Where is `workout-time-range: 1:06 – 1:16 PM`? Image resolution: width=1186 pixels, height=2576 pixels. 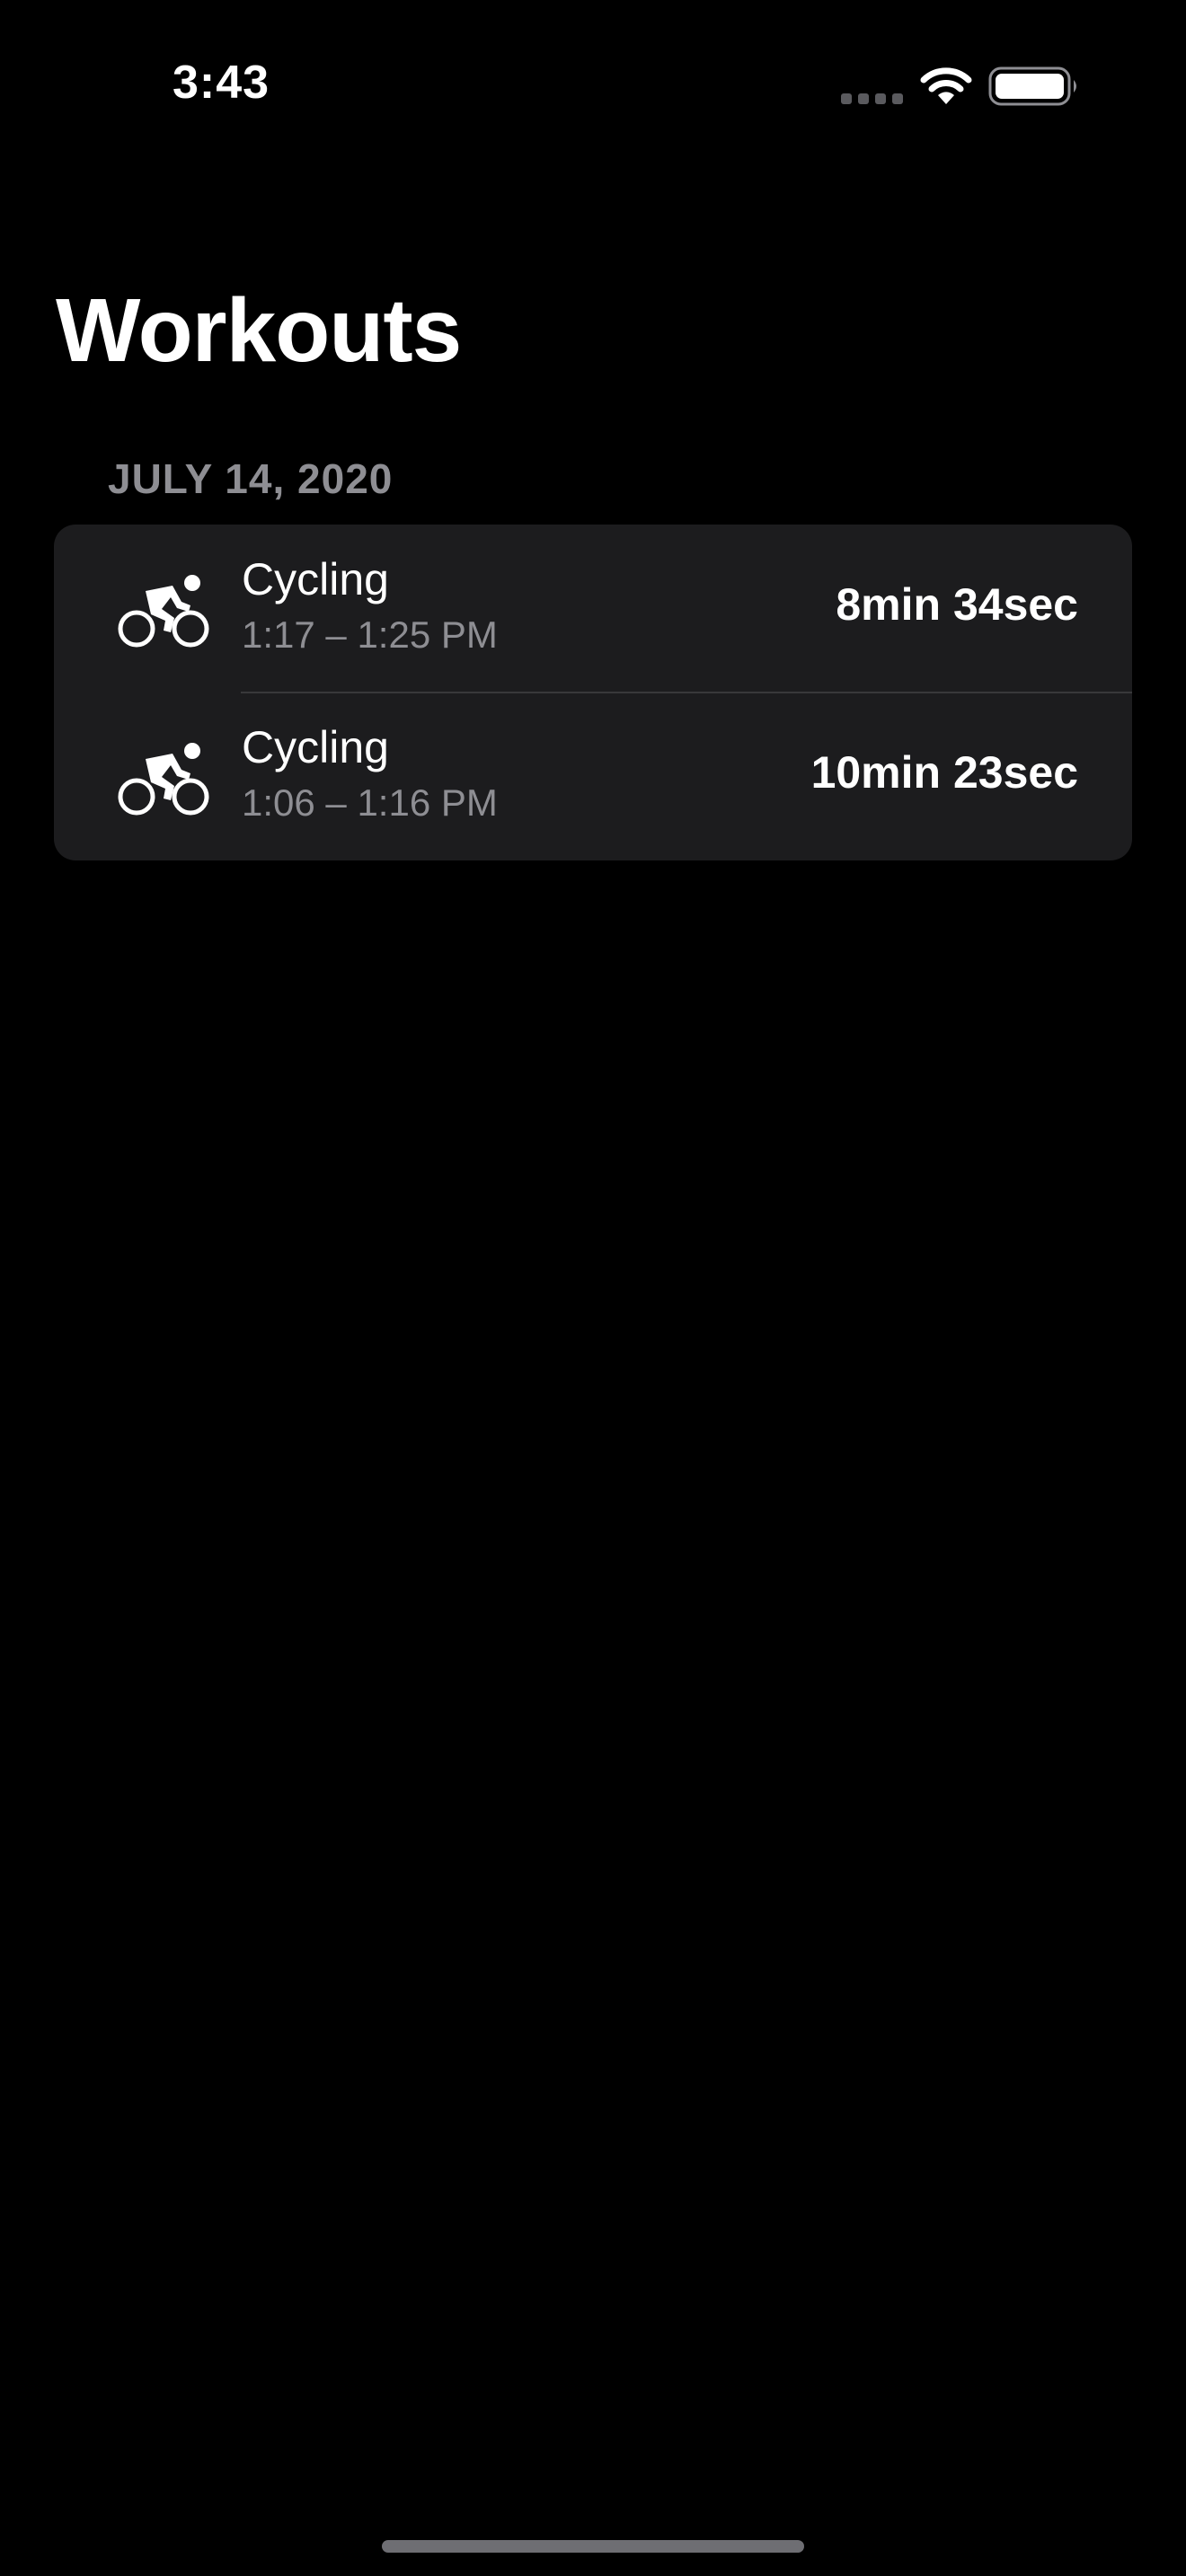
workout-time-range: 1:06 – 1:16 PM is located at coordinates (370, 802).